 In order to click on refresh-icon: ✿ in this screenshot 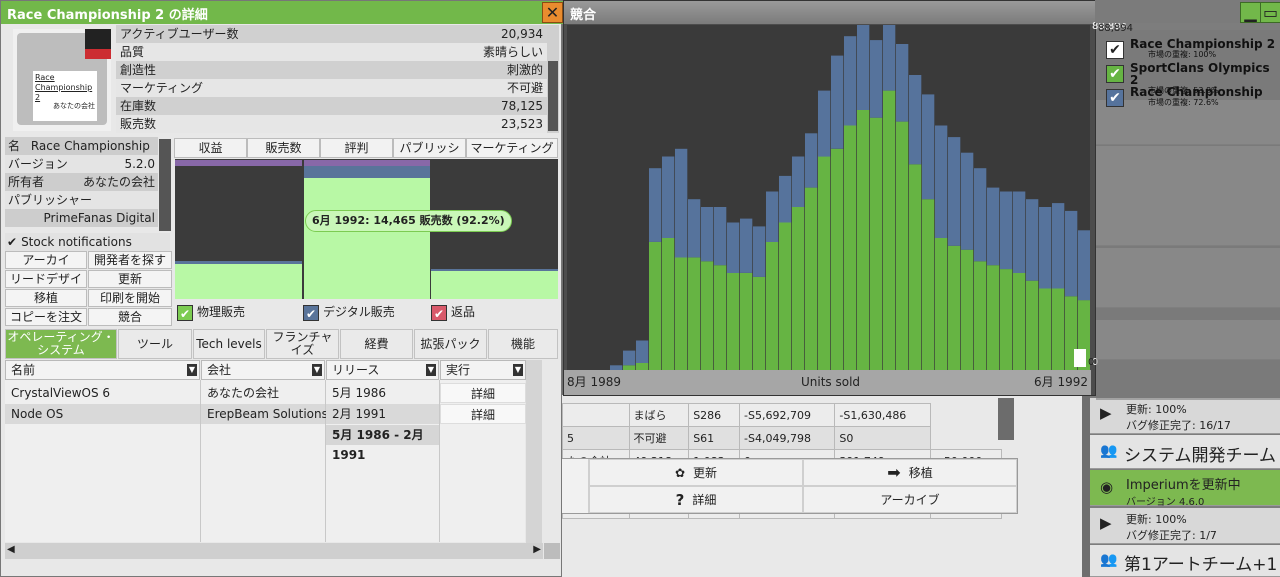, I will do `click(680, 472)`.